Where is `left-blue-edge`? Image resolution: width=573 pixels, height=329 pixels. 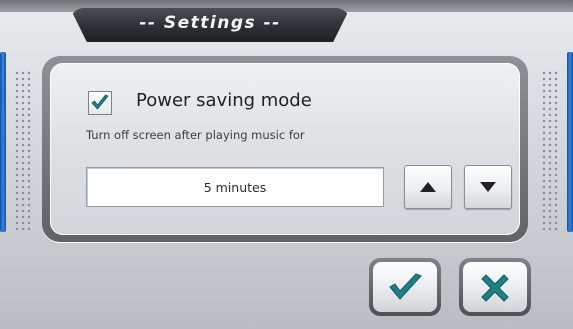
left-blue-edge is located at coordinates (3, 142).